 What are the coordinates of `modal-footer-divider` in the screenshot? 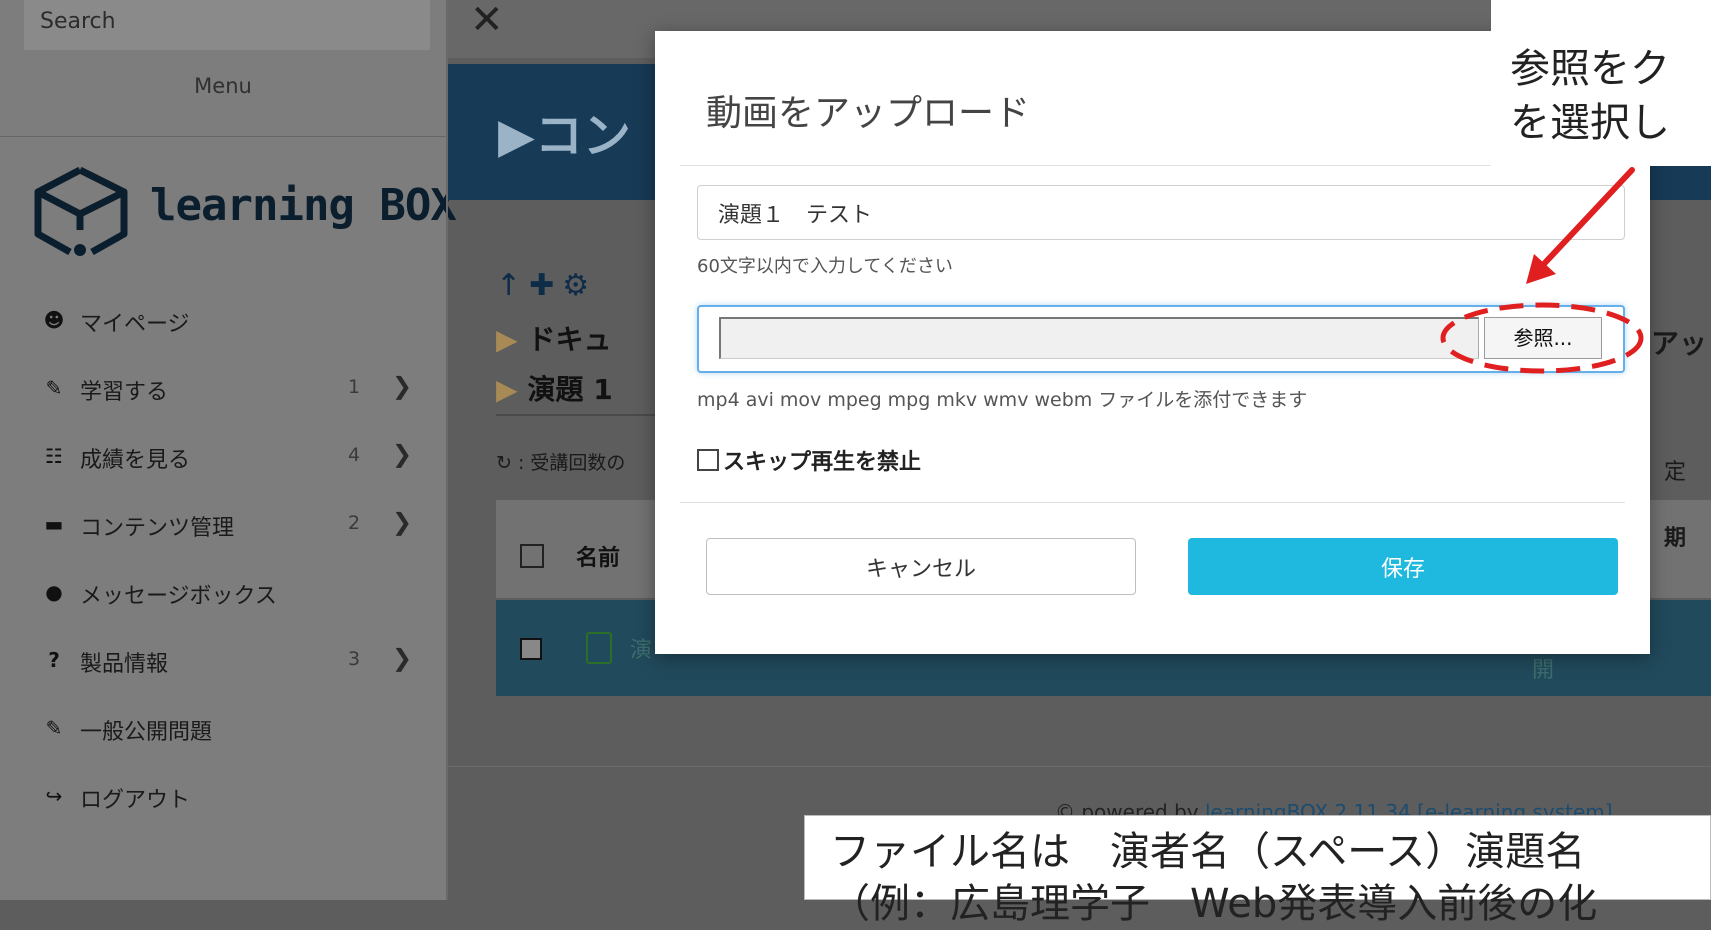 It's located at (1152, 502).